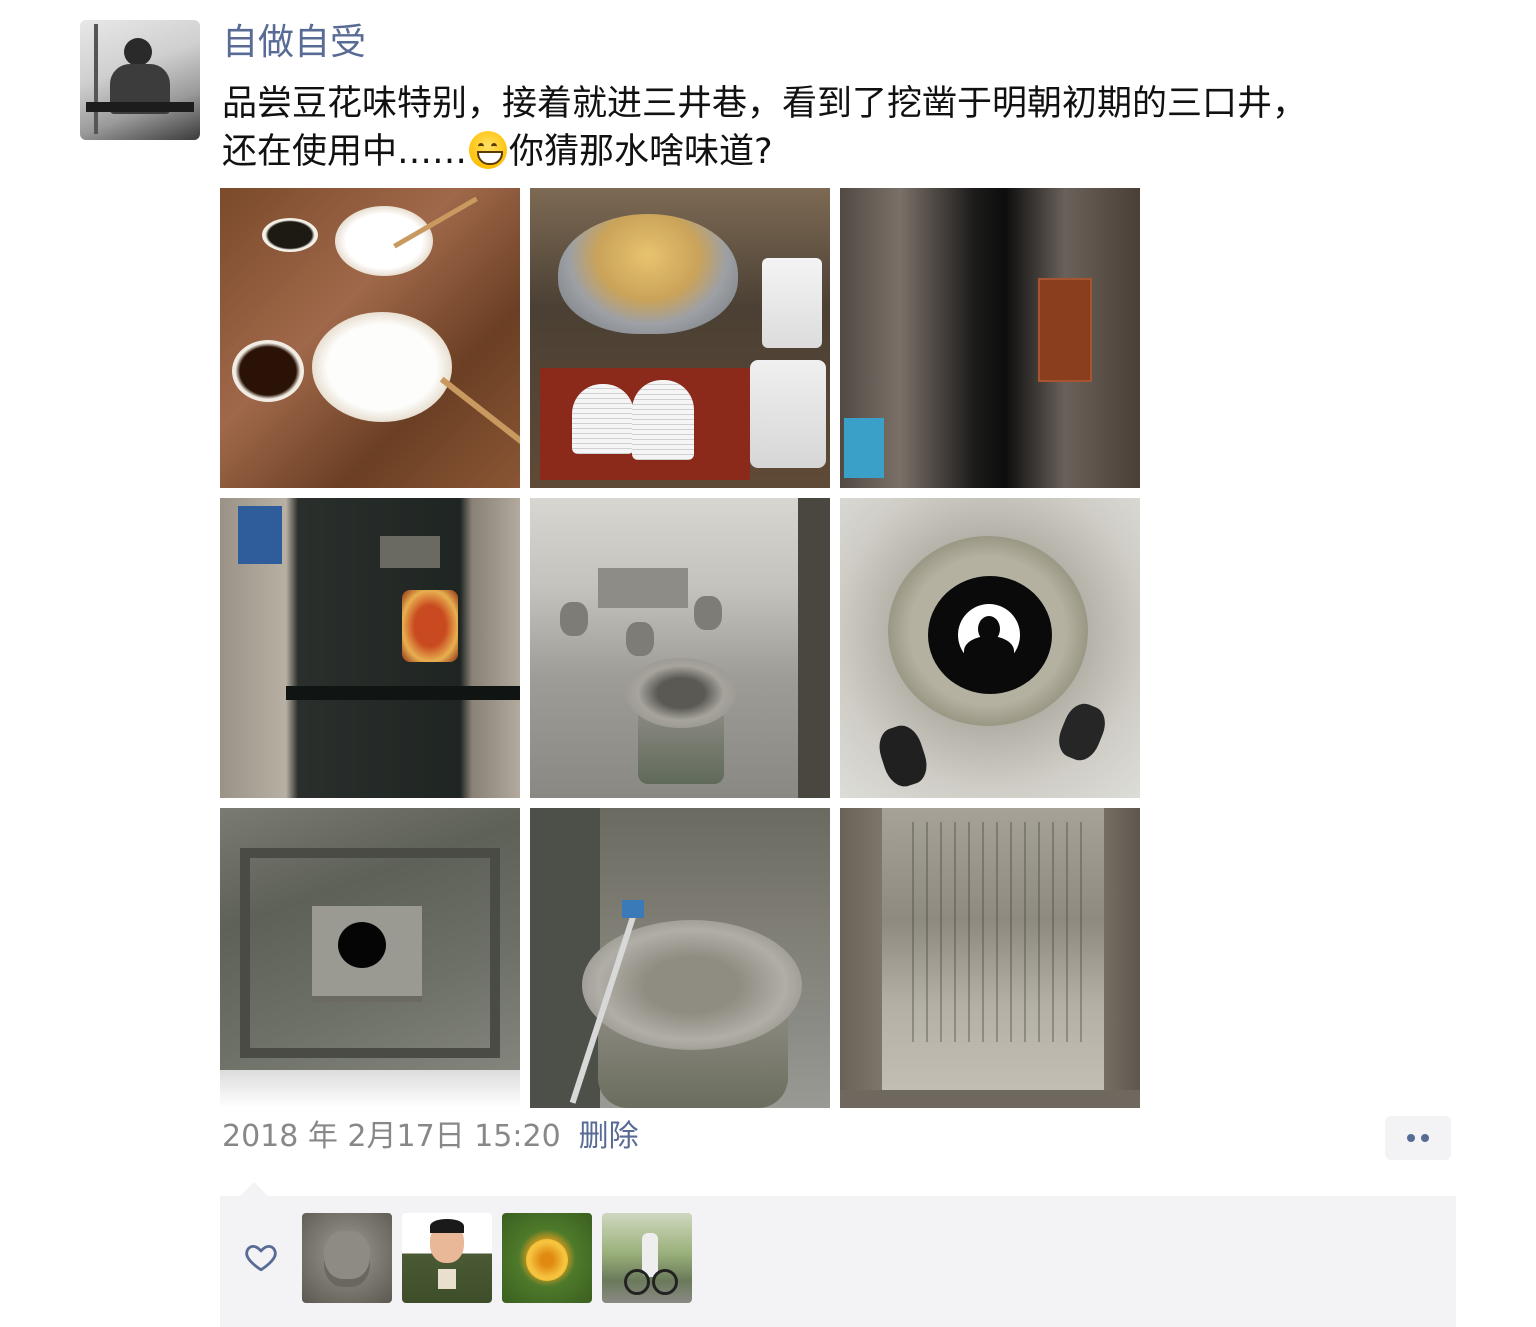  Describe the element at coordinates (609, 1136) in the screenshot. I see `delete-link: 删除` at that location.